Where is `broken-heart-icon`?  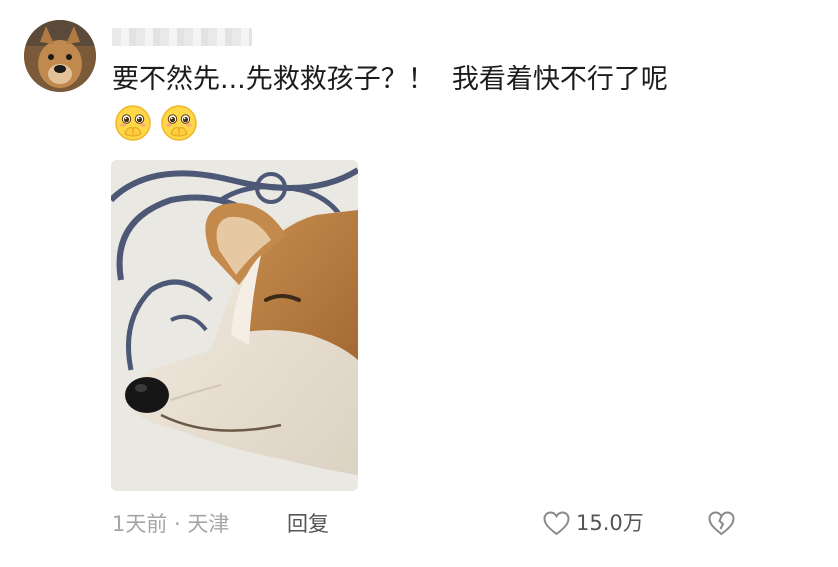 broken-heart-icon is located at coordinates (721, 523).